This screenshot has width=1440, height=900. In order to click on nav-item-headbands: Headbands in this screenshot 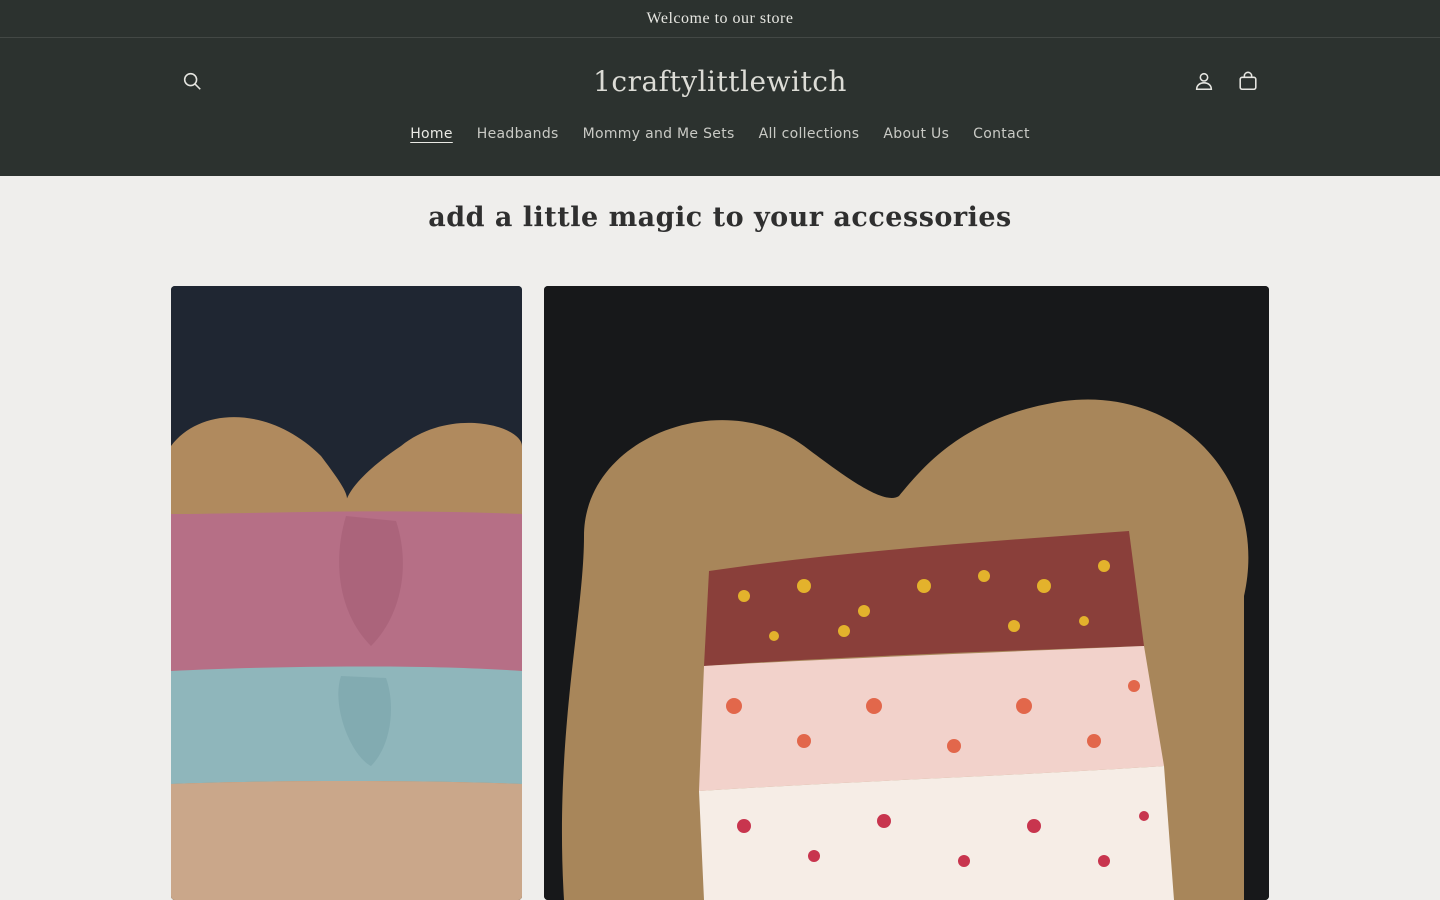, I will do `click(518, 134)`.